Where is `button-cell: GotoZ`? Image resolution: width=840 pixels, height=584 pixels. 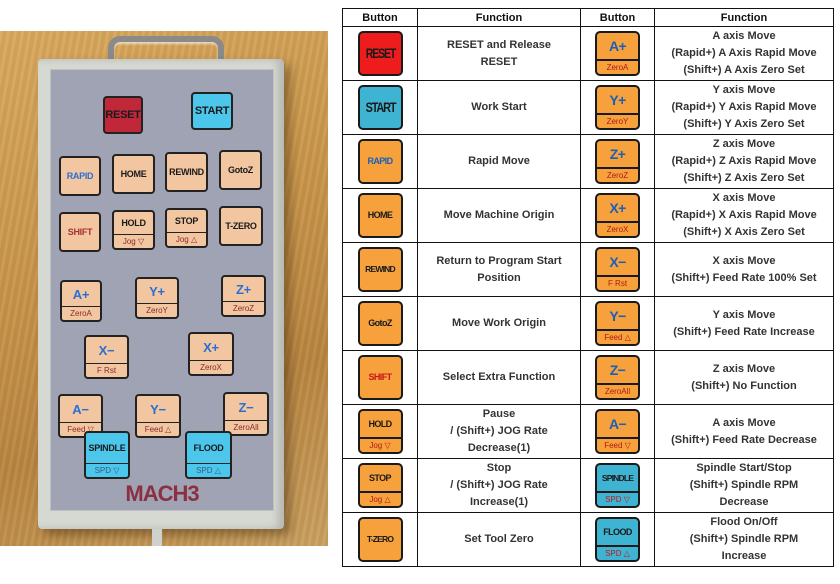
button-cell: GotoZ is located at coordinates (380, 323).